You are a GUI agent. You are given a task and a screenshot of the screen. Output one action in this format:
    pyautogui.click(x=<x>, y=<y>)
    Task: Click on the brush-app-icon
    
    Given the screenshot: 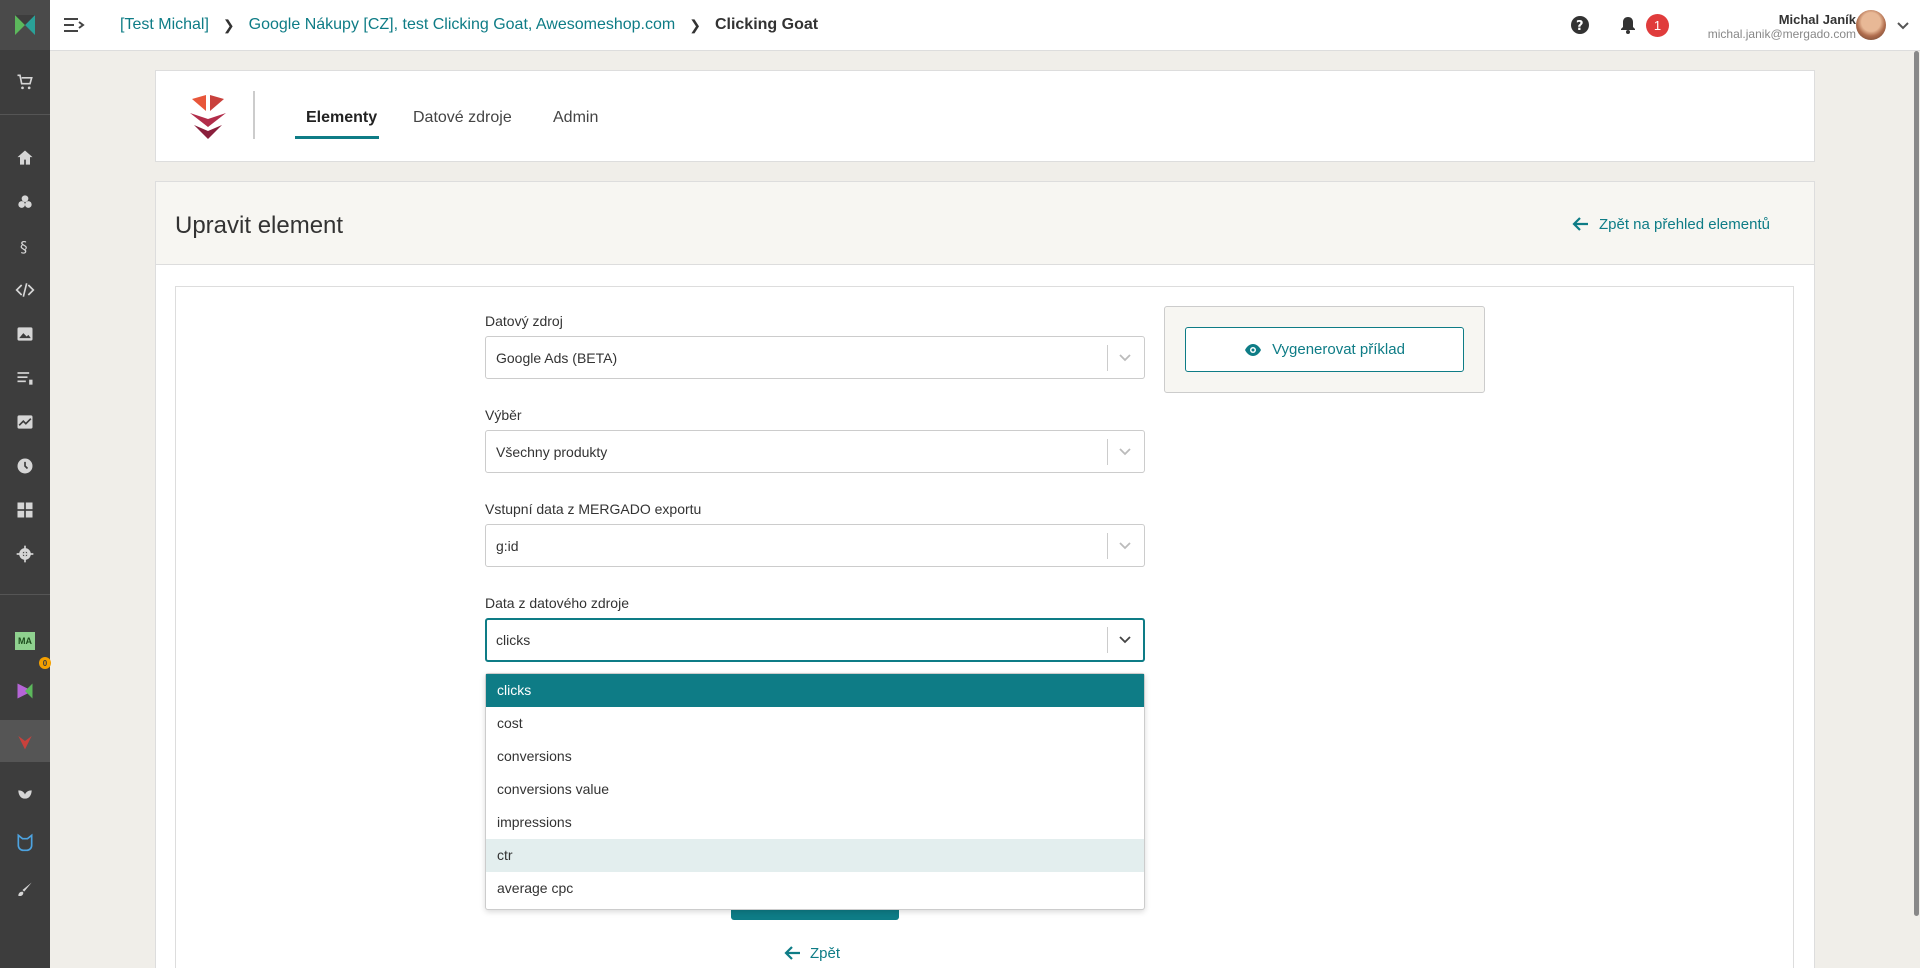 What is the action you would take?
    pyautogui.click(x=25, y=890)
    